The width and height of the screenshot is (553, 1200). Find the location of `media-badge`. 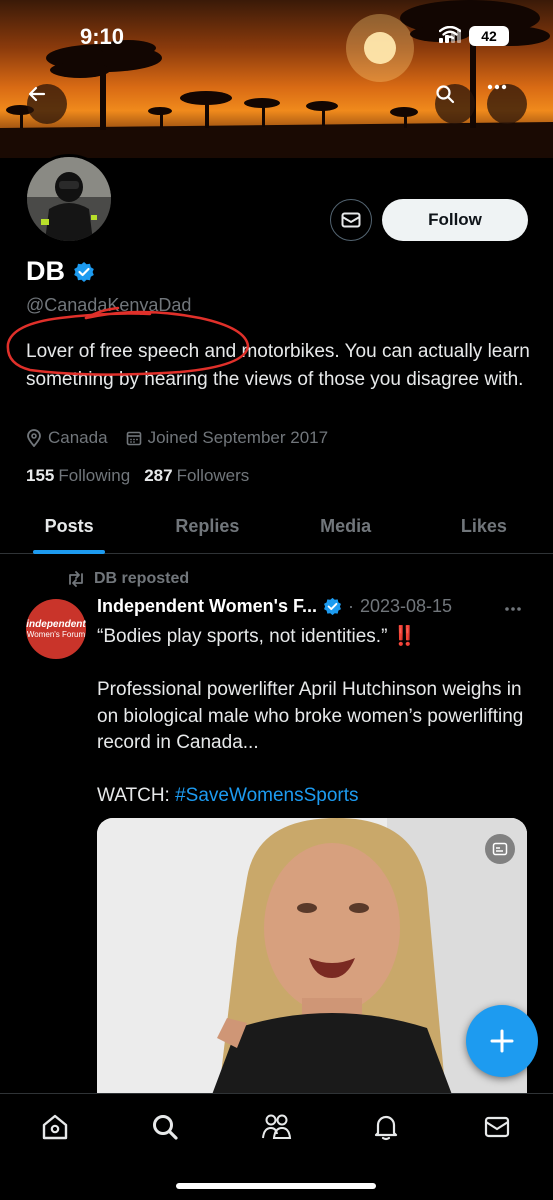

media-badge is located at coordinates (500, 849).